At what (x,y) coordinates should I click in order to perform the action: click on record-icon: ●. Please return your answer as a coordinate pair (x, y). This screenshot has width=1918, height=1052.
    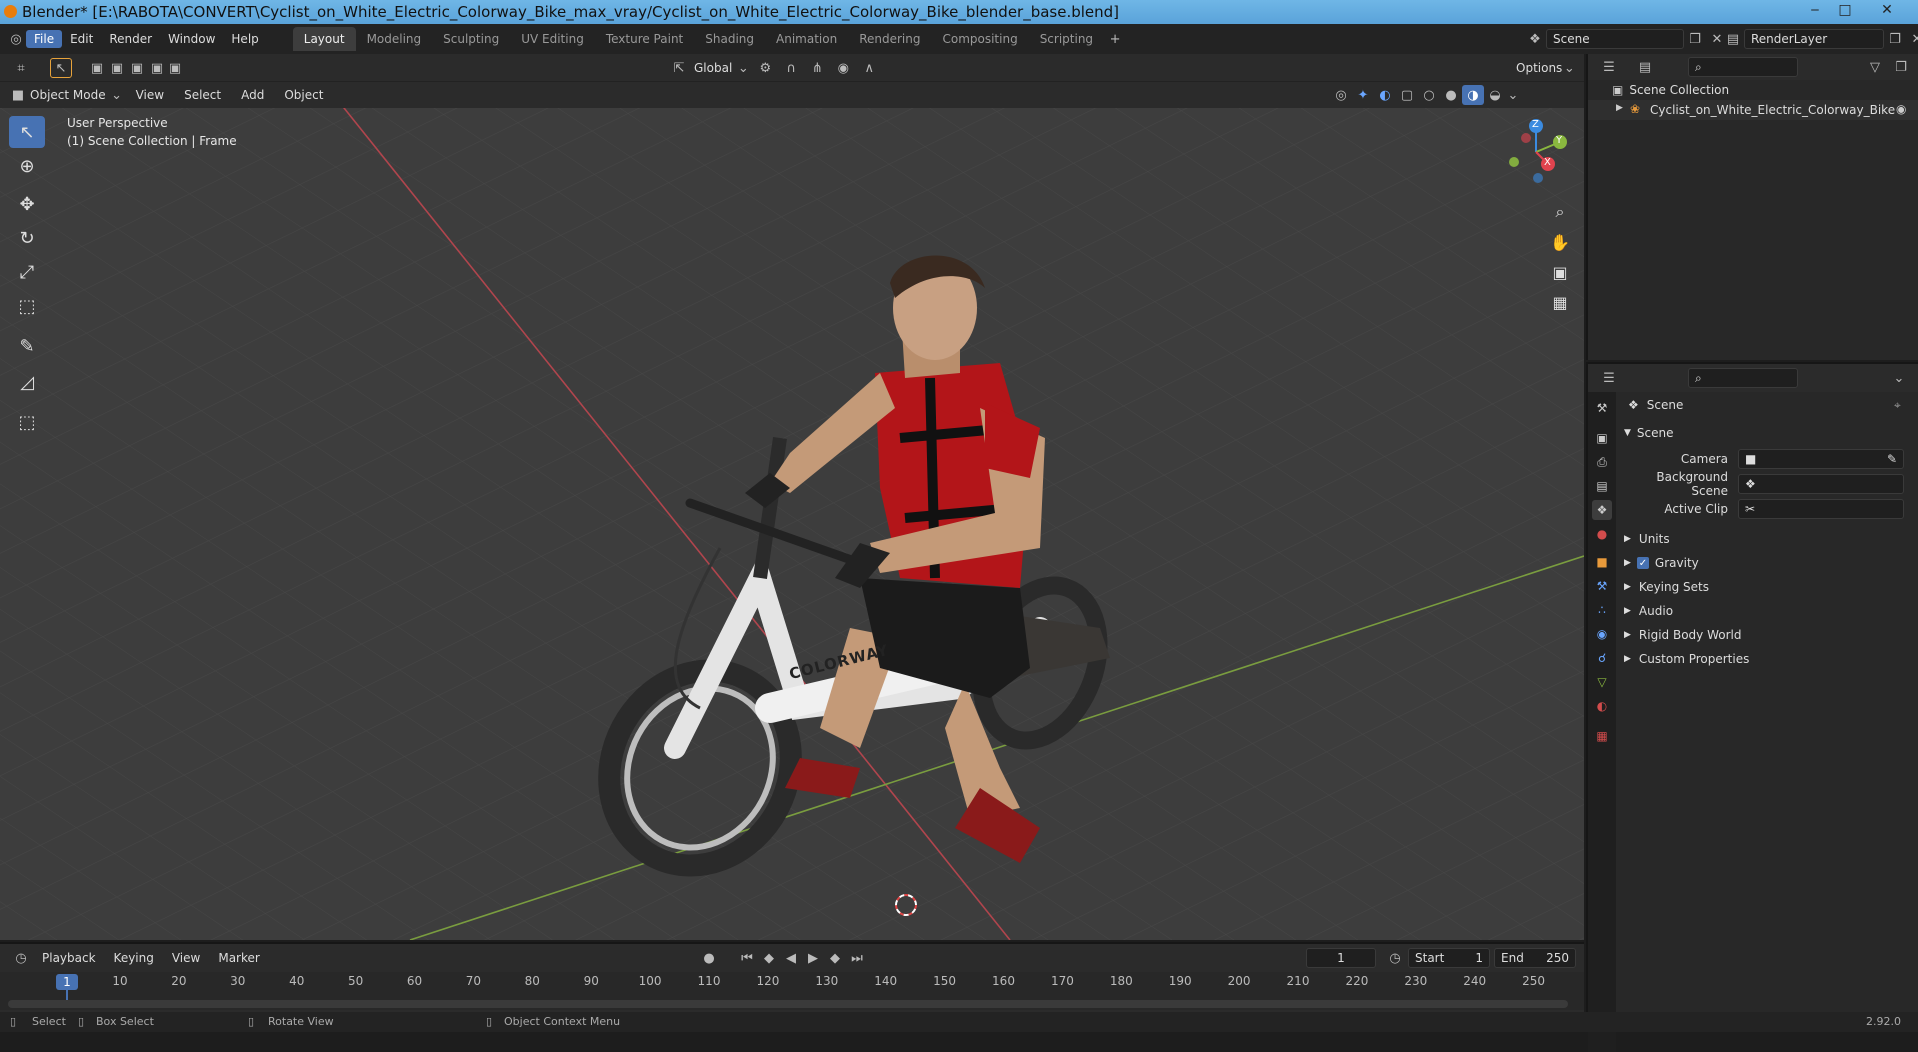
    Looking at the image, I should click on (709, 958).